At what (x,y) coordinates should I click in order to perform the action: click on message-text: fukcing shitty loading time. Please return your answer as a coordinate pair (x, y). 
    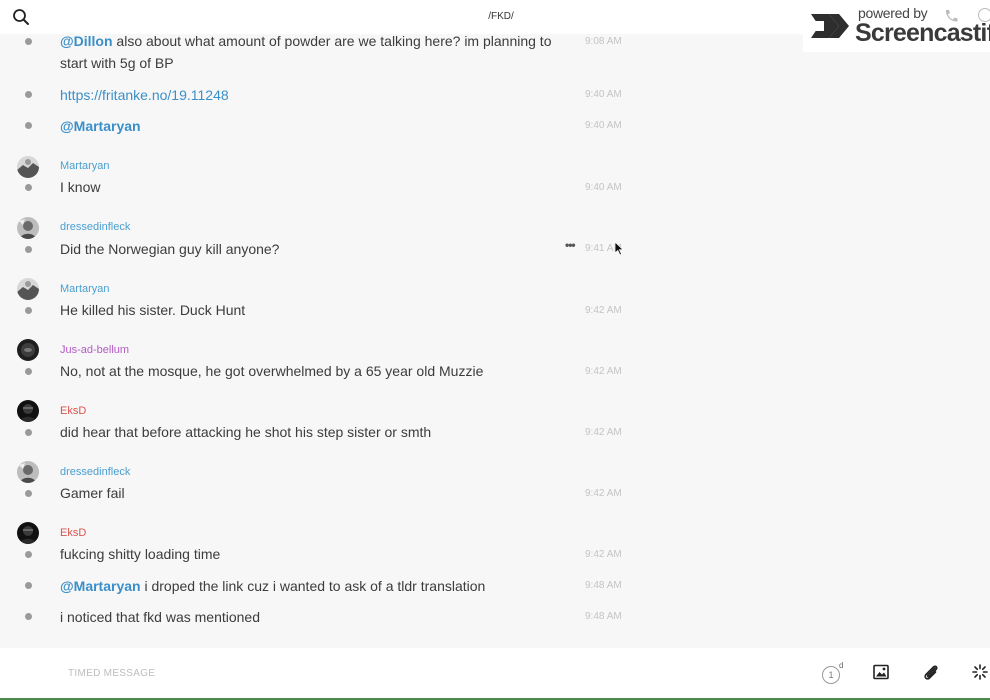
    Looking at the image, I should click on (140, 554).